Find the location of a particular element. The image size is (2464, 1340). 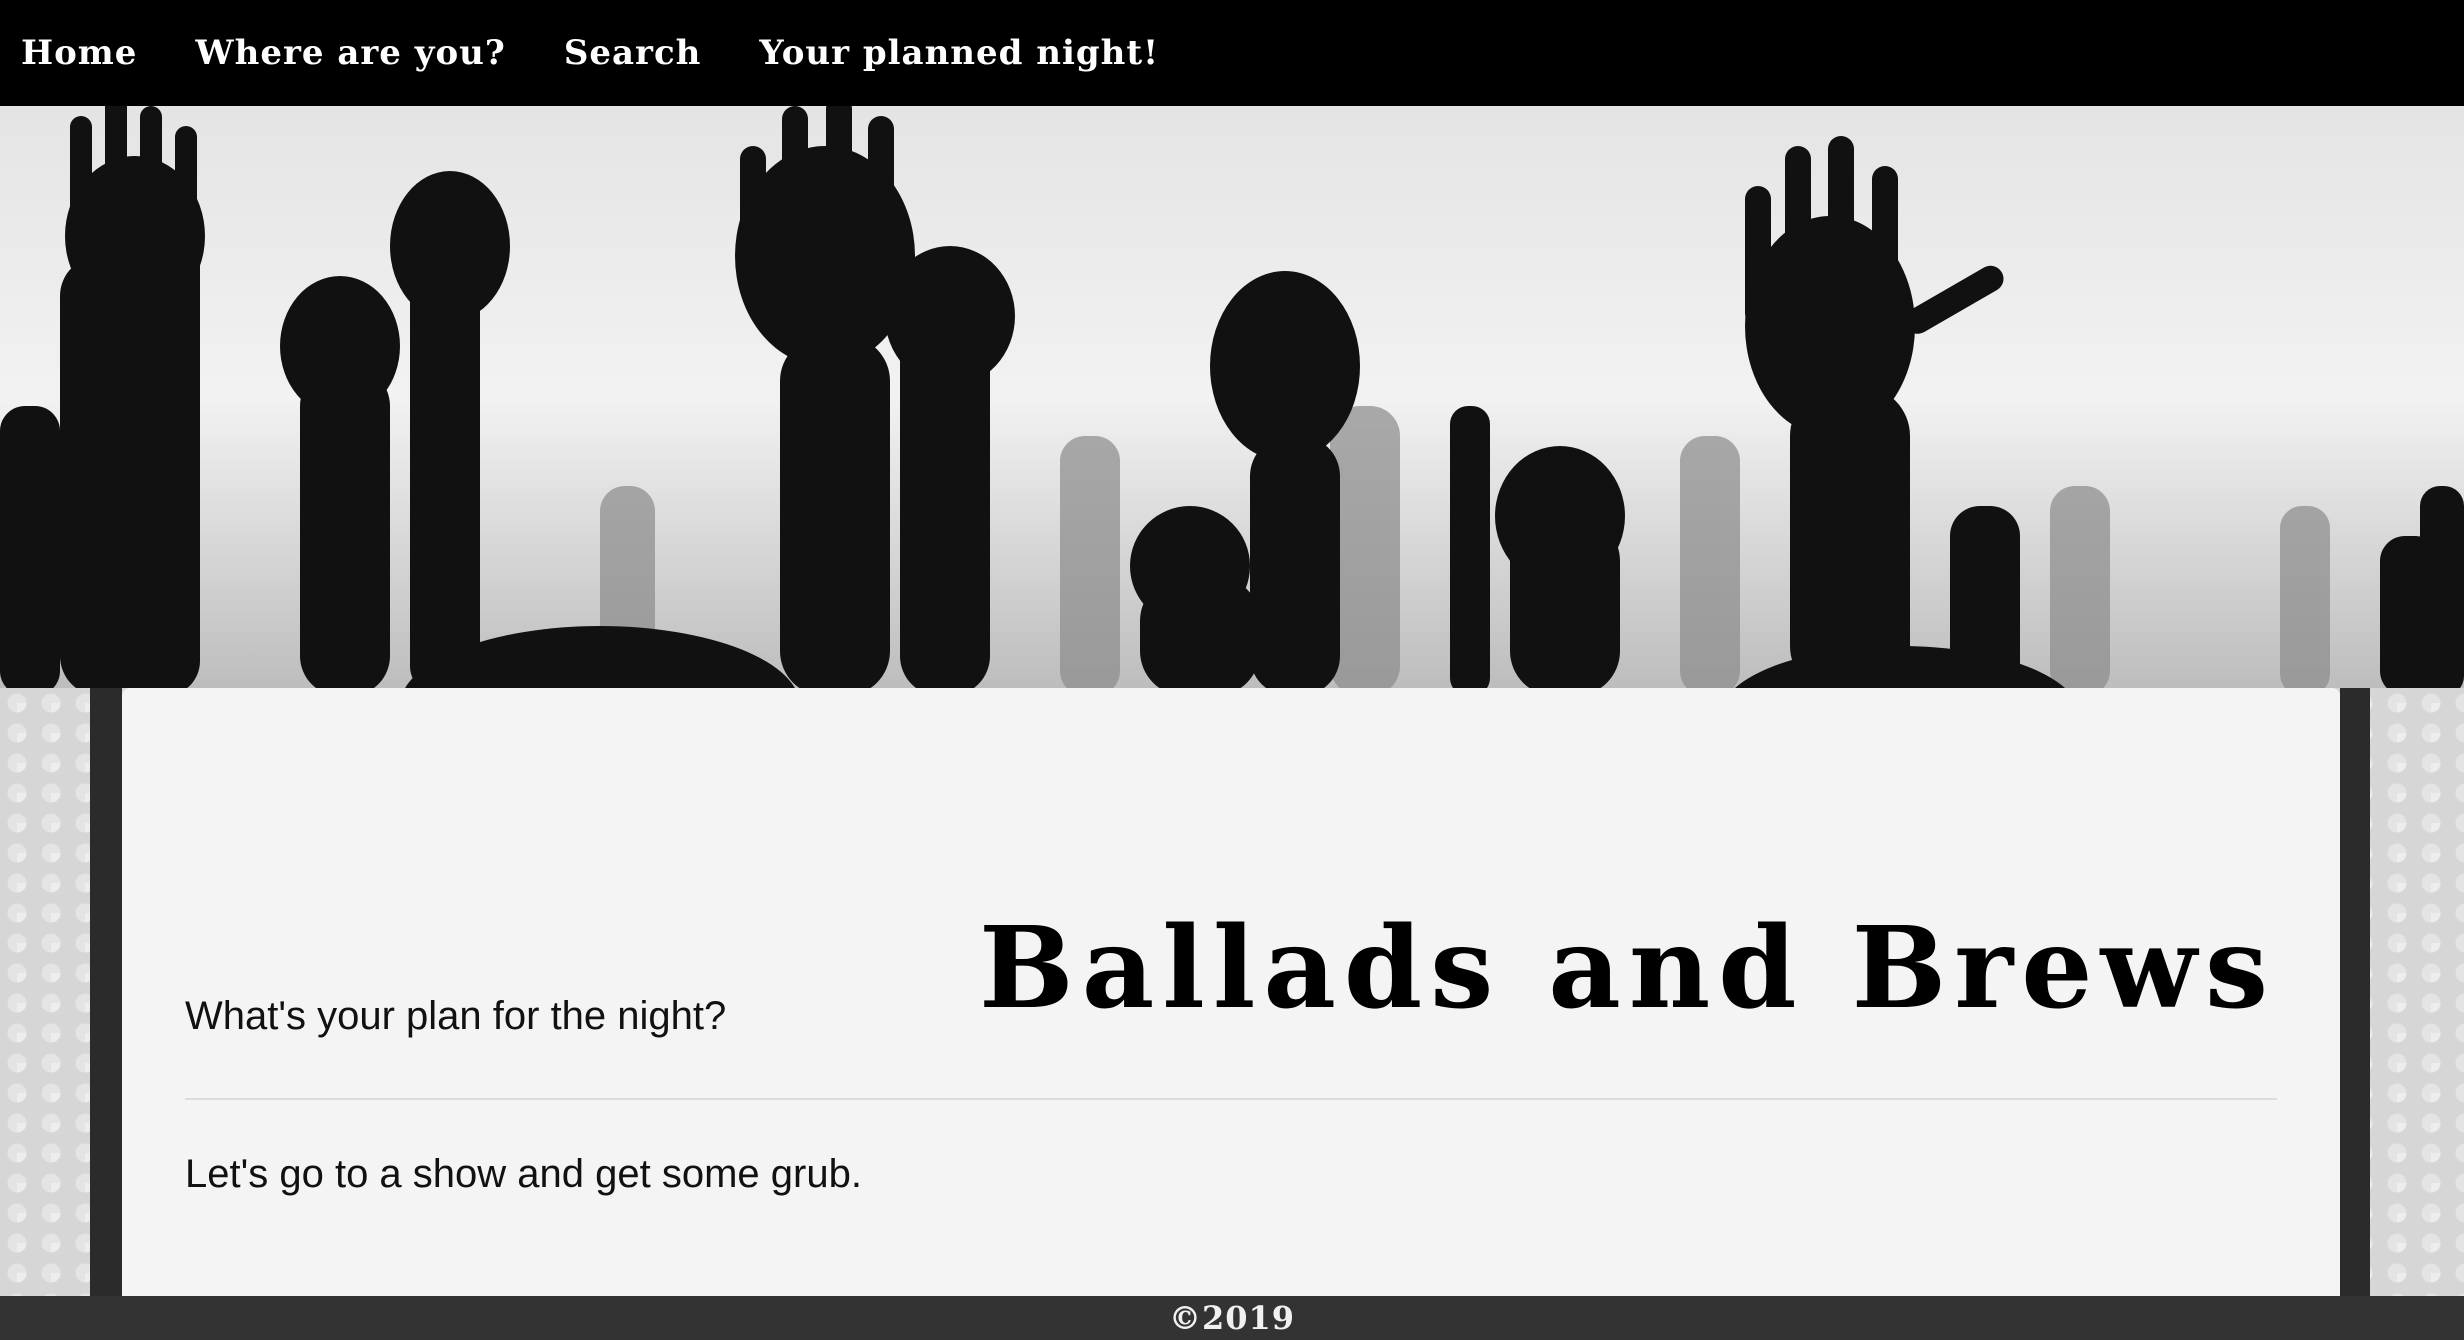

page-footer: ©2019 is located at coordinates (1232, 1318).